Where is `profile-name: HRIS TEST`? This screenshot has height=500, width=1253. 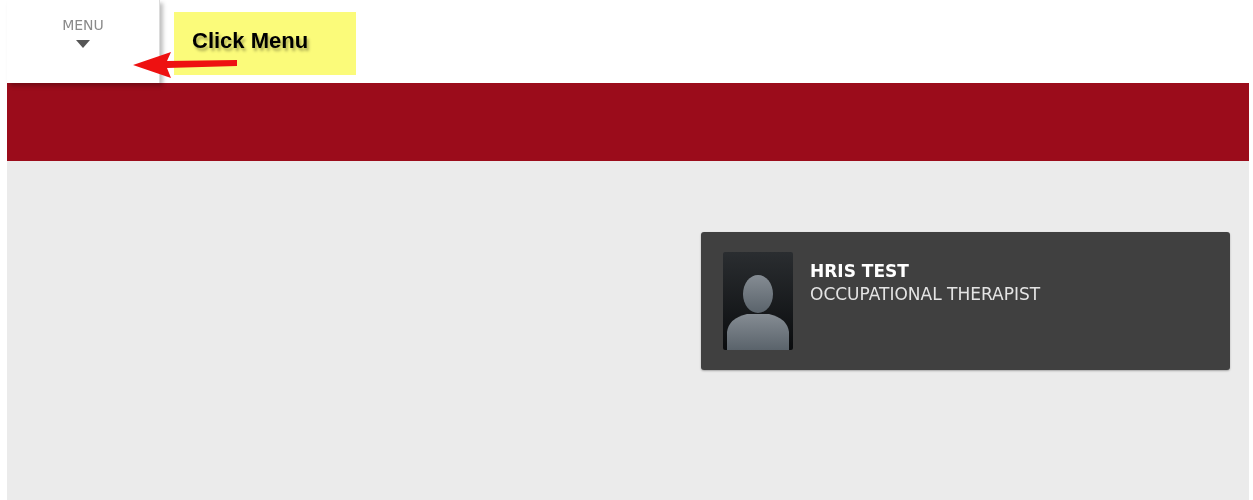 profile-name: HRIS TEST is located at coordinates (860, 271).